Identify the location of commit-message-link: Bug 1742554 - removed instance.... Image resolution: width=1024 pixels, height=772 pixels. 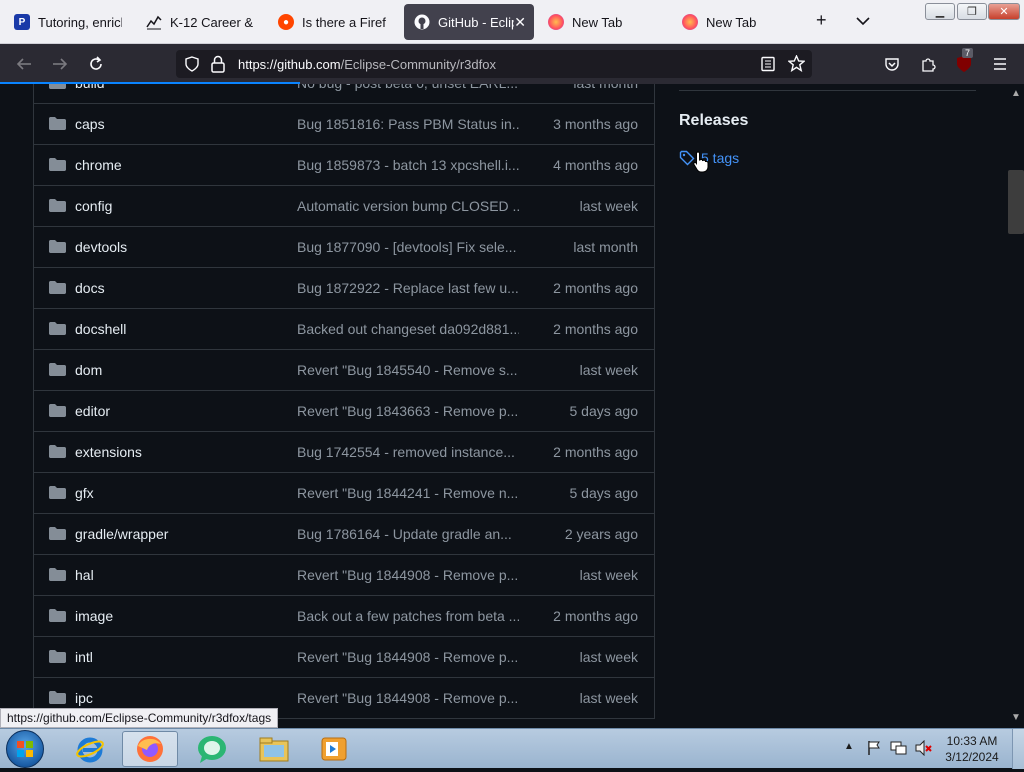
(408, 452).